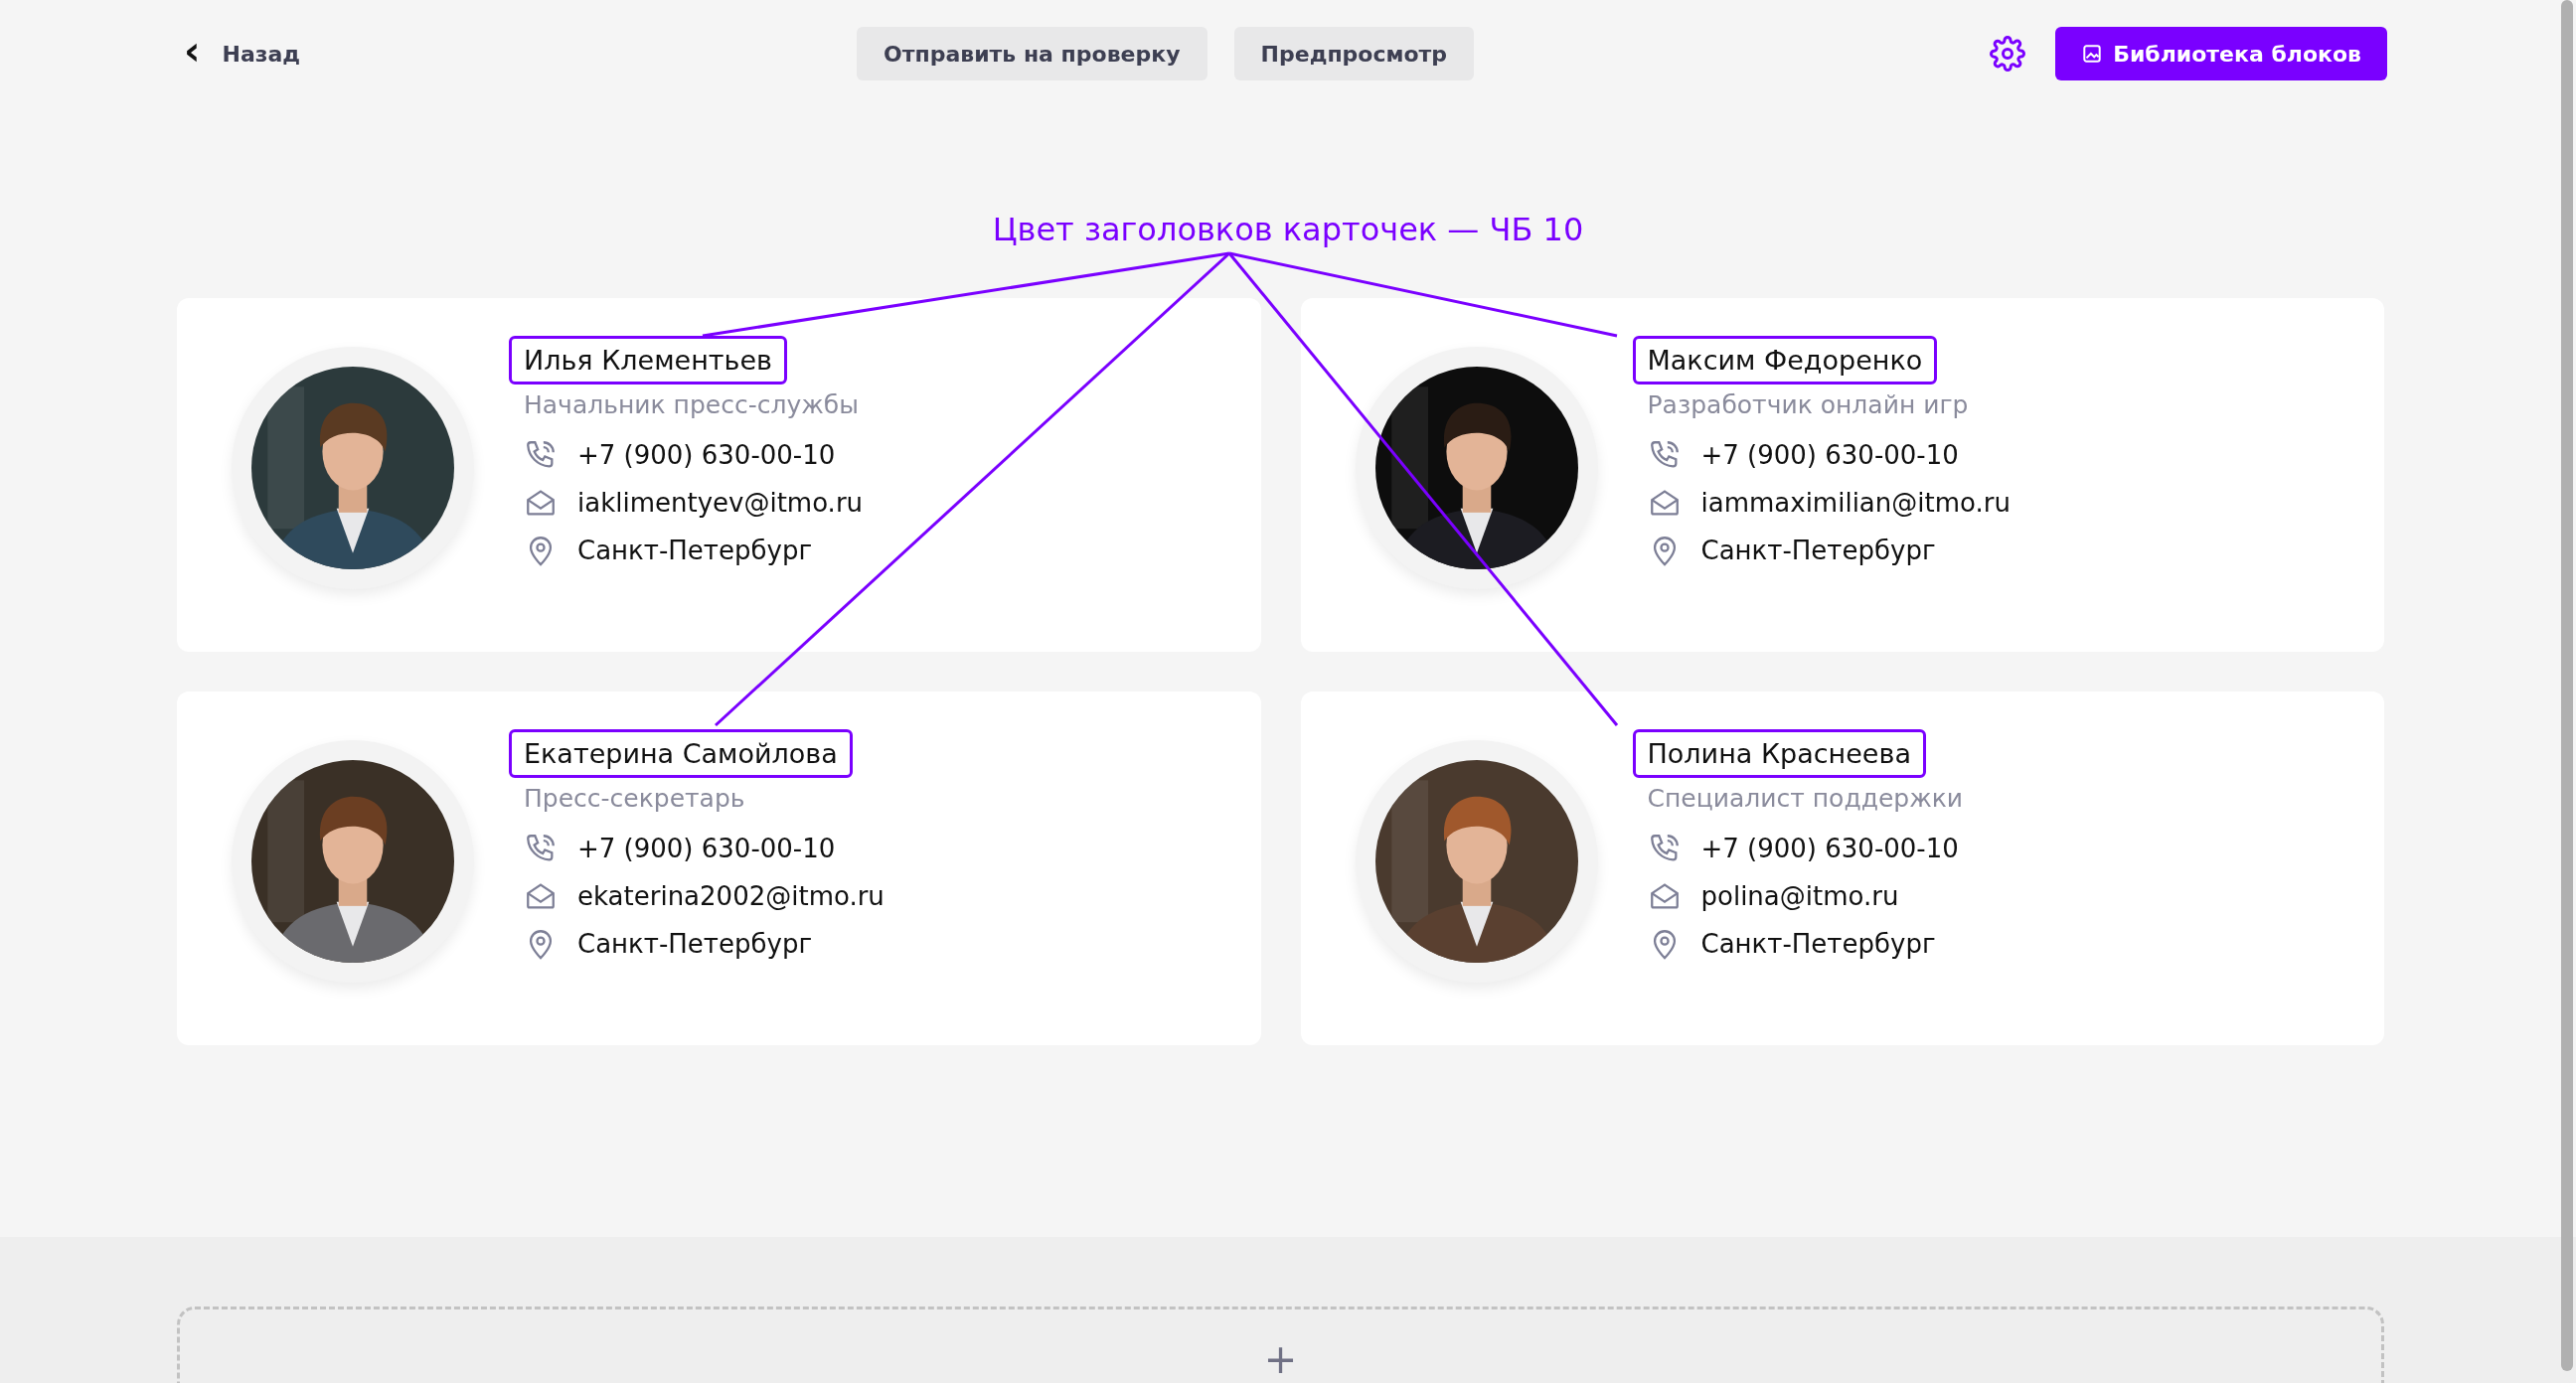 Image resolution: width=2576 pixels, height=1383 pixels. Describe the element at coordinates (1808, 405) in the screenshot. I see `job-title: Разработчик онлайн игр` at that location.